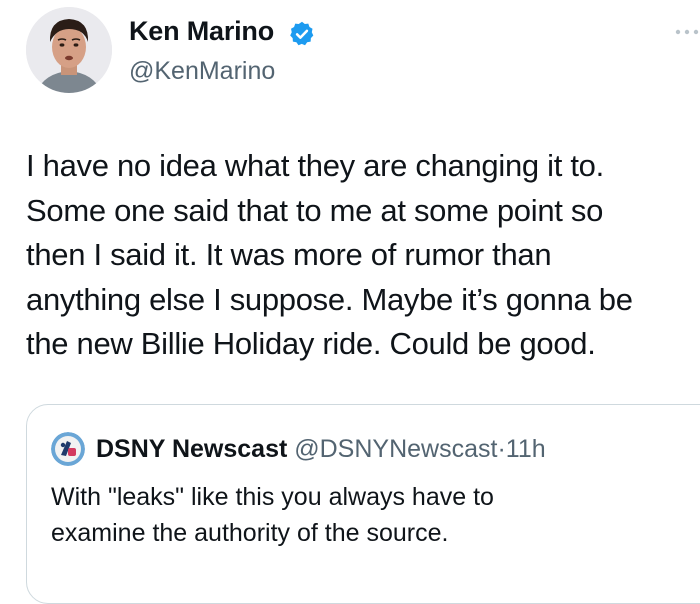 The width and height of the screenshot is (700, 604). Describe the element at coordinates (526, 449) in the screenshot. I see `quoted-tweet-timestamp: 11h` at that location.